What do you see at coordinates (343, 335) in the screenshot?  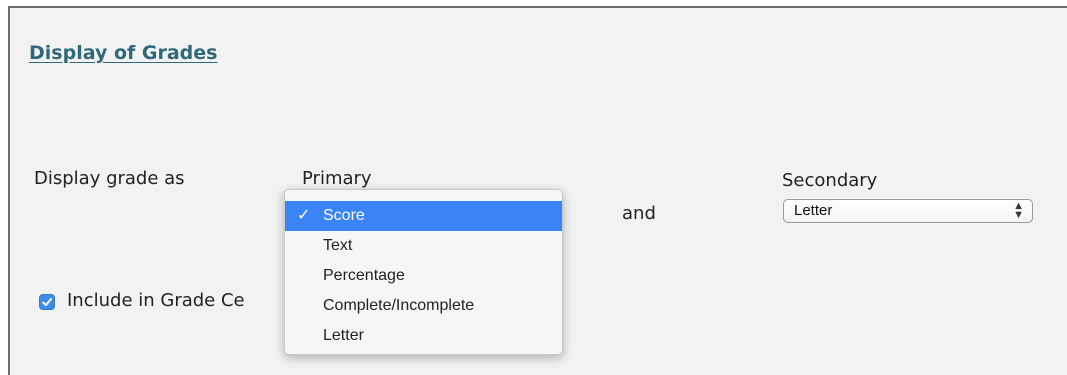 I see `option-label: Letter` at bounding box center [343, 335].